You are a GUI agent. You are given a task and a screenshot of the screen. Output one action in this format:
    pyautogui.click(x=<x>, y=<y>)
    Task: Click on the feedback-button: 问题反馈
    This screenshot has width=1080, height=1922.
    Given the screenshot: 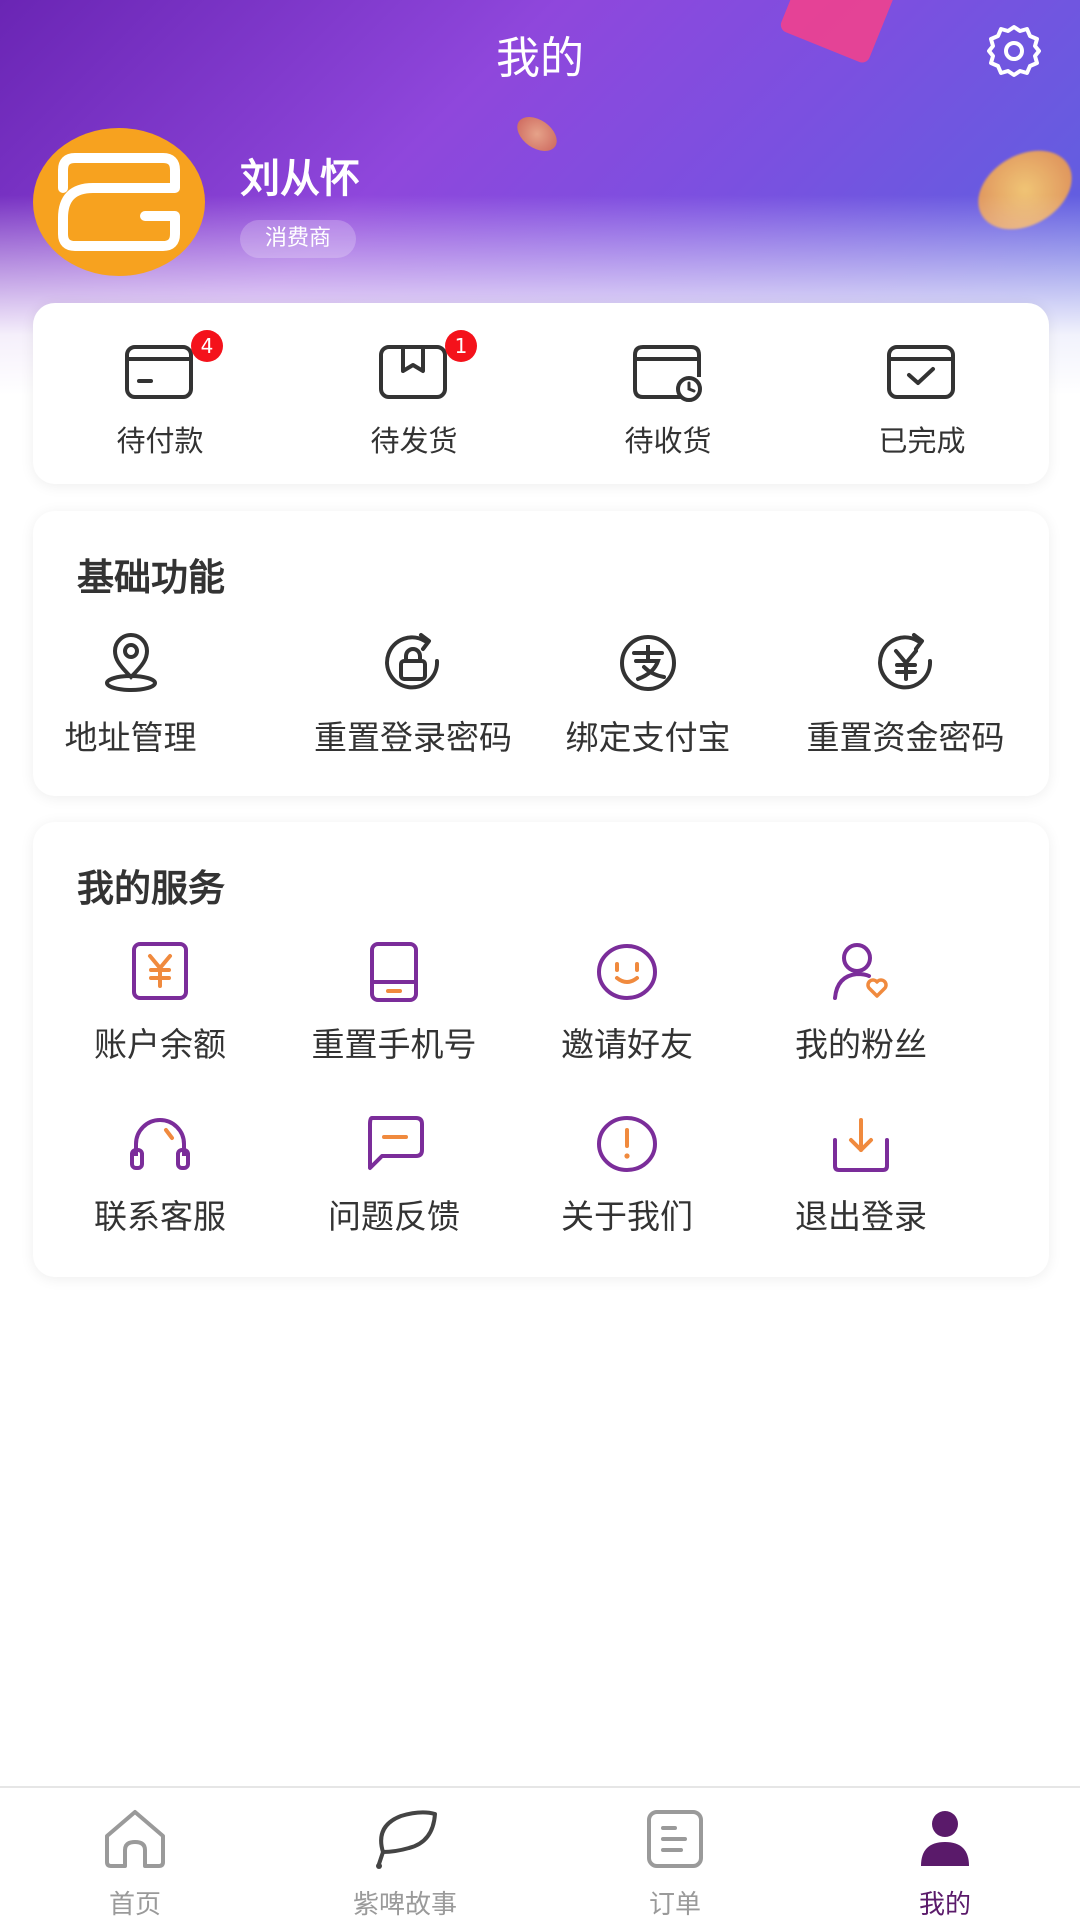 What is the action you would take?
    pyautogui.click(x=394, y=1177)
    